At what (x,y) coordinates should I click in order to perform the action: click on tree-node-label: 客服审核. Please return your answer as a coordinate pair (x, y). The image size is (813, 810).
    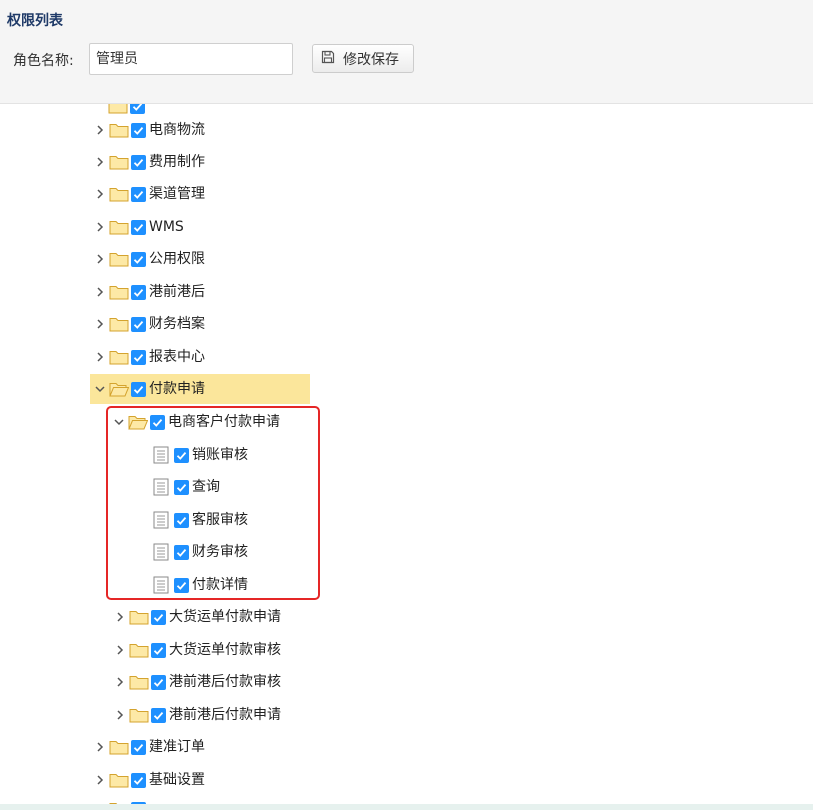
    Looking at the image, I should click on (220, 520).